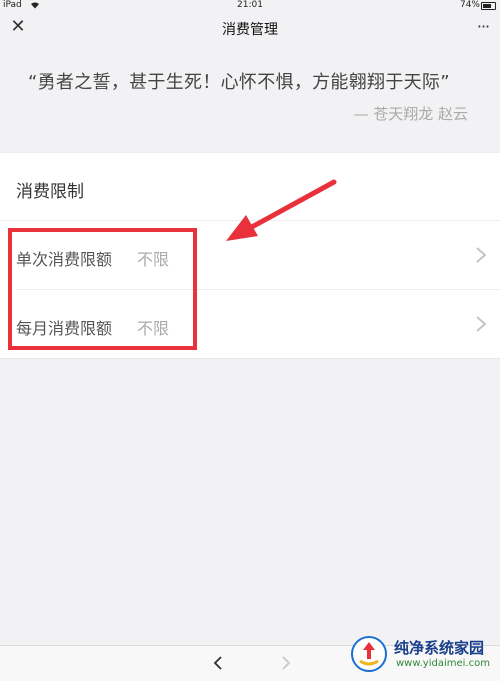 Image resolution: width=500 pixels, height=681 pixels. I want to click on status-bar: iPad 21:01 74%, so click(250, 6).